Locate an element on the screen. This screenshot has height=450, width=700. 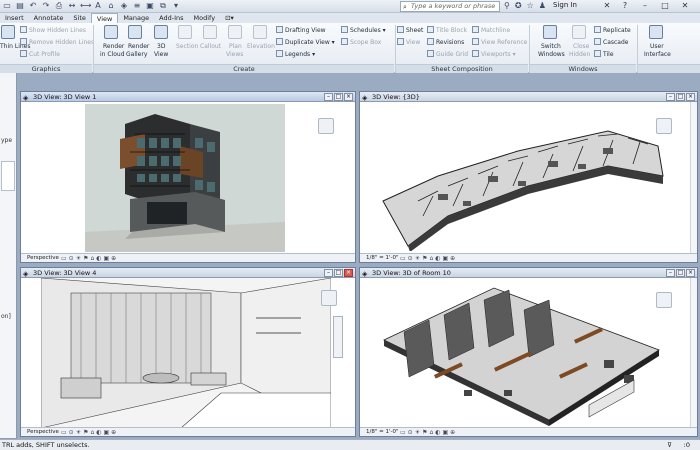
communication-icon: ☆ is located at coordinates (530, 5).